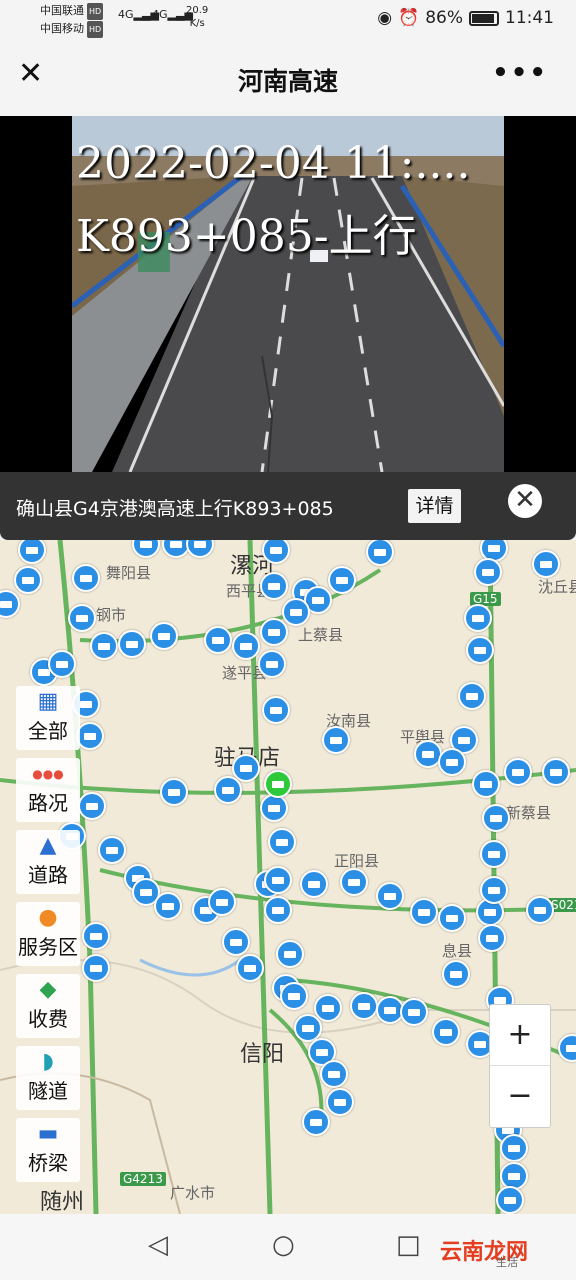 The image size is (576, 1280). I want to click on filter-traffic: ●●● 路况, so click(48, 790).